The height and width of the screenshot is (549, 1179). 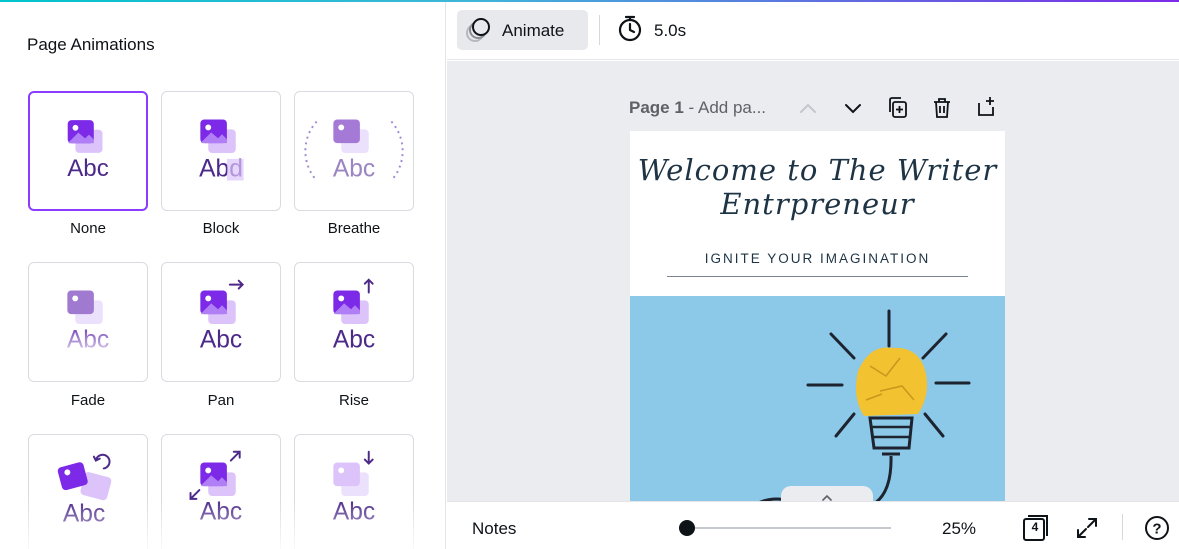 I want to click on animation-rise-preview-icon: Abc, so click(x=354, y=316).